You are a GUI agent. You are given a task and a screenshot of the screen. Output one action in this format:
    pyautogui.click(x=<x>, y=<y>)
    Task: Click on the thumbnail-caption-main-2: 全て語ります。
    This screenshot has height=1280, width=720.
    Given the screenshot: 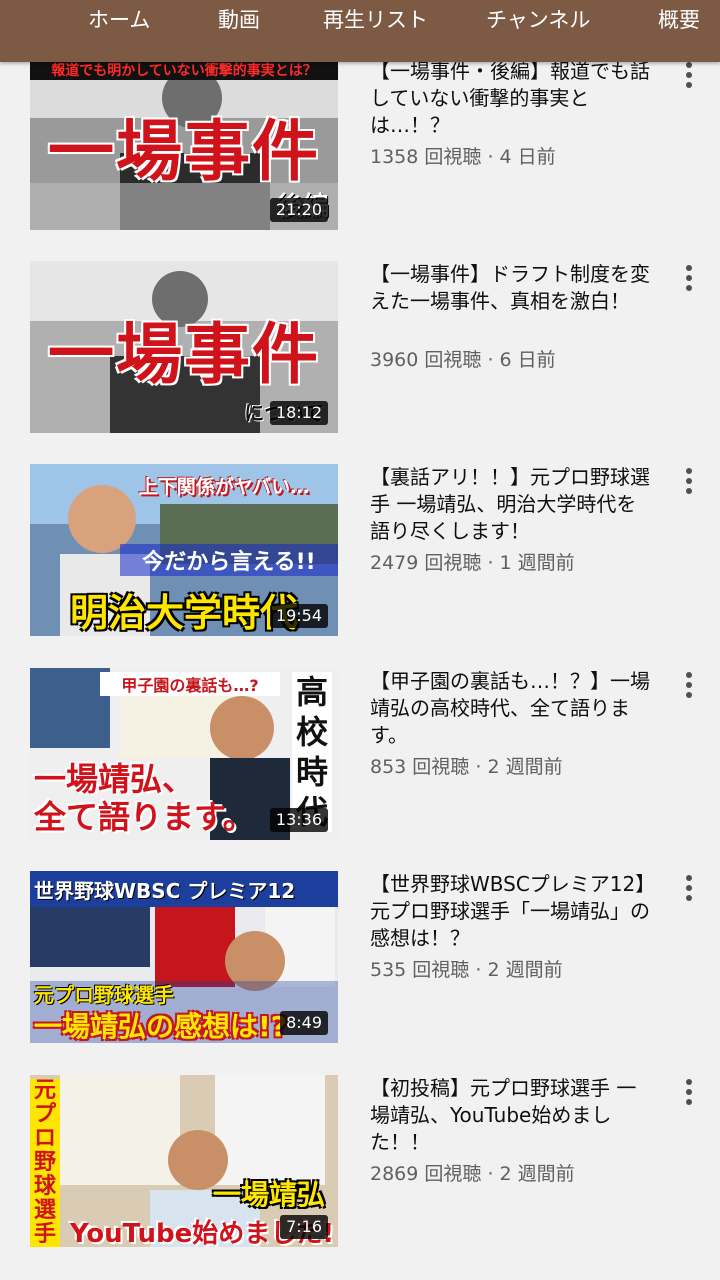 What is the action you would take?
    pyautogui.click(x=144, y=817)
    